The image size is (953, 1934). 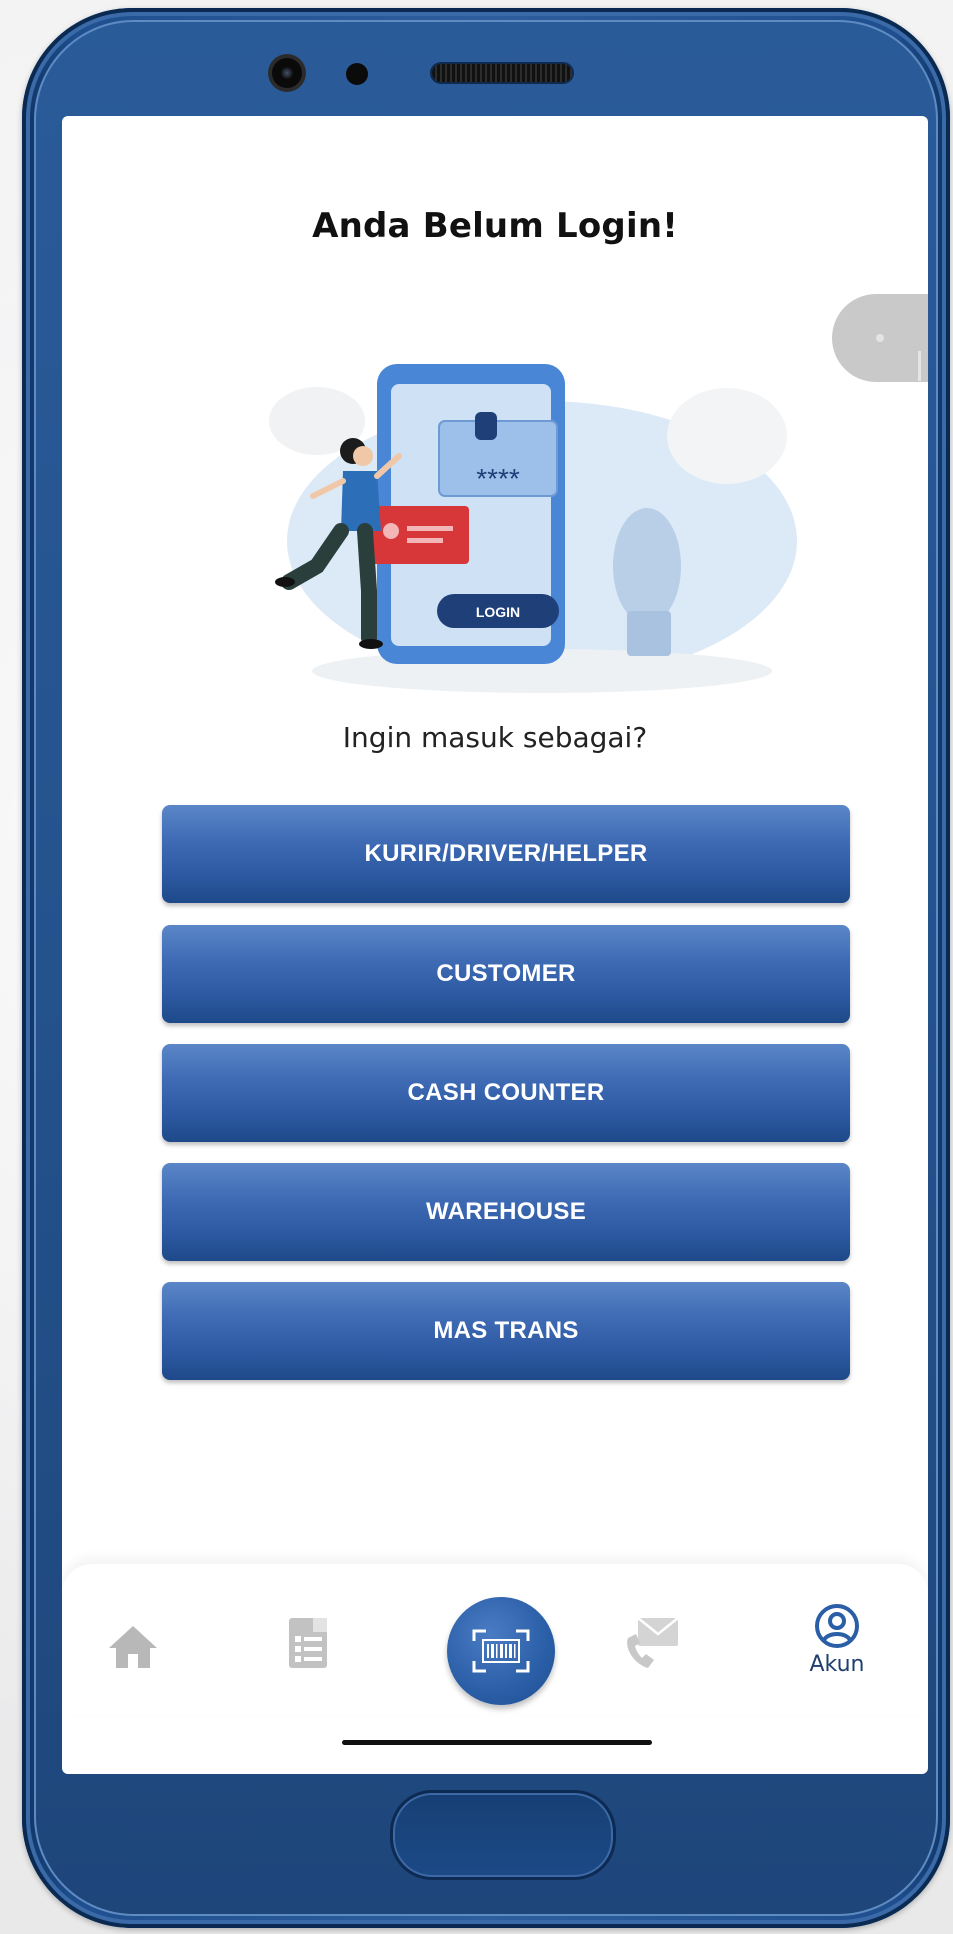 I want to click on nav-report, so click(x=308, y=1643).